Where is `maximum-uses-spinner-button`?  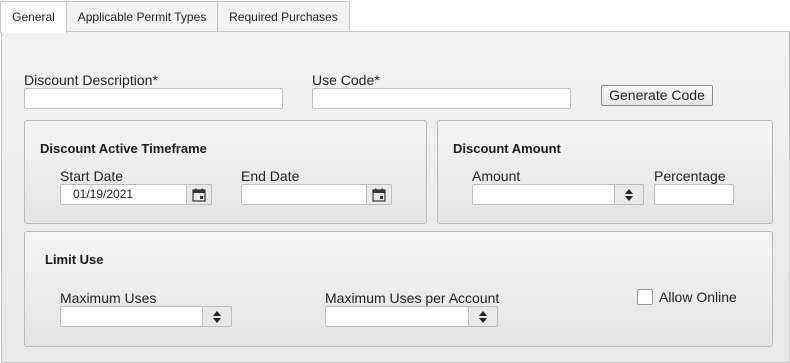
maximum-uses-spinner-button is located at coordinates (217, 316).